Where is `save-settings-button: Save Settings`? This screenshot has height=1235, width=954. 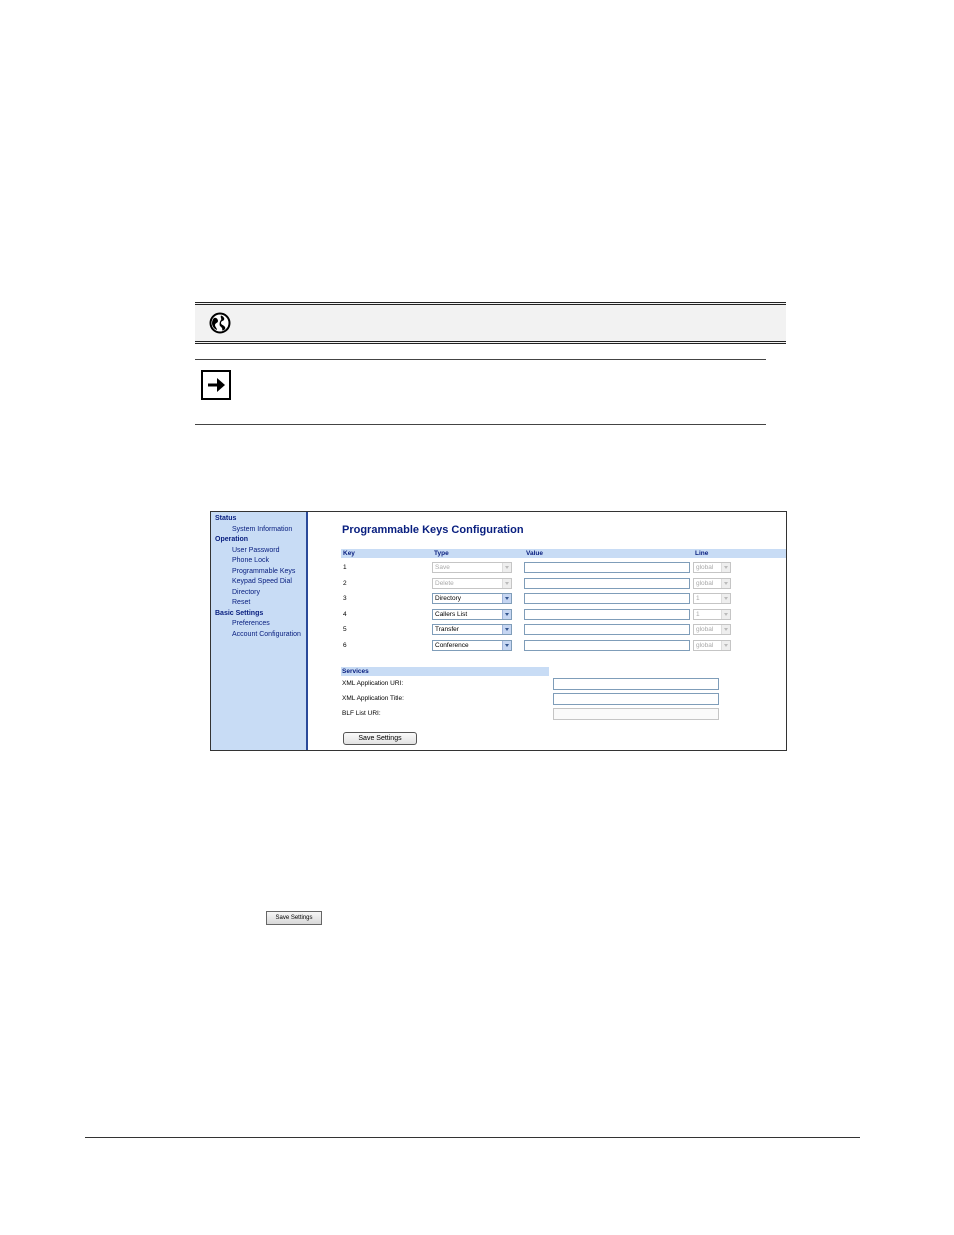 save-settings-button: Save Settings is located at coordinates (380, 738).